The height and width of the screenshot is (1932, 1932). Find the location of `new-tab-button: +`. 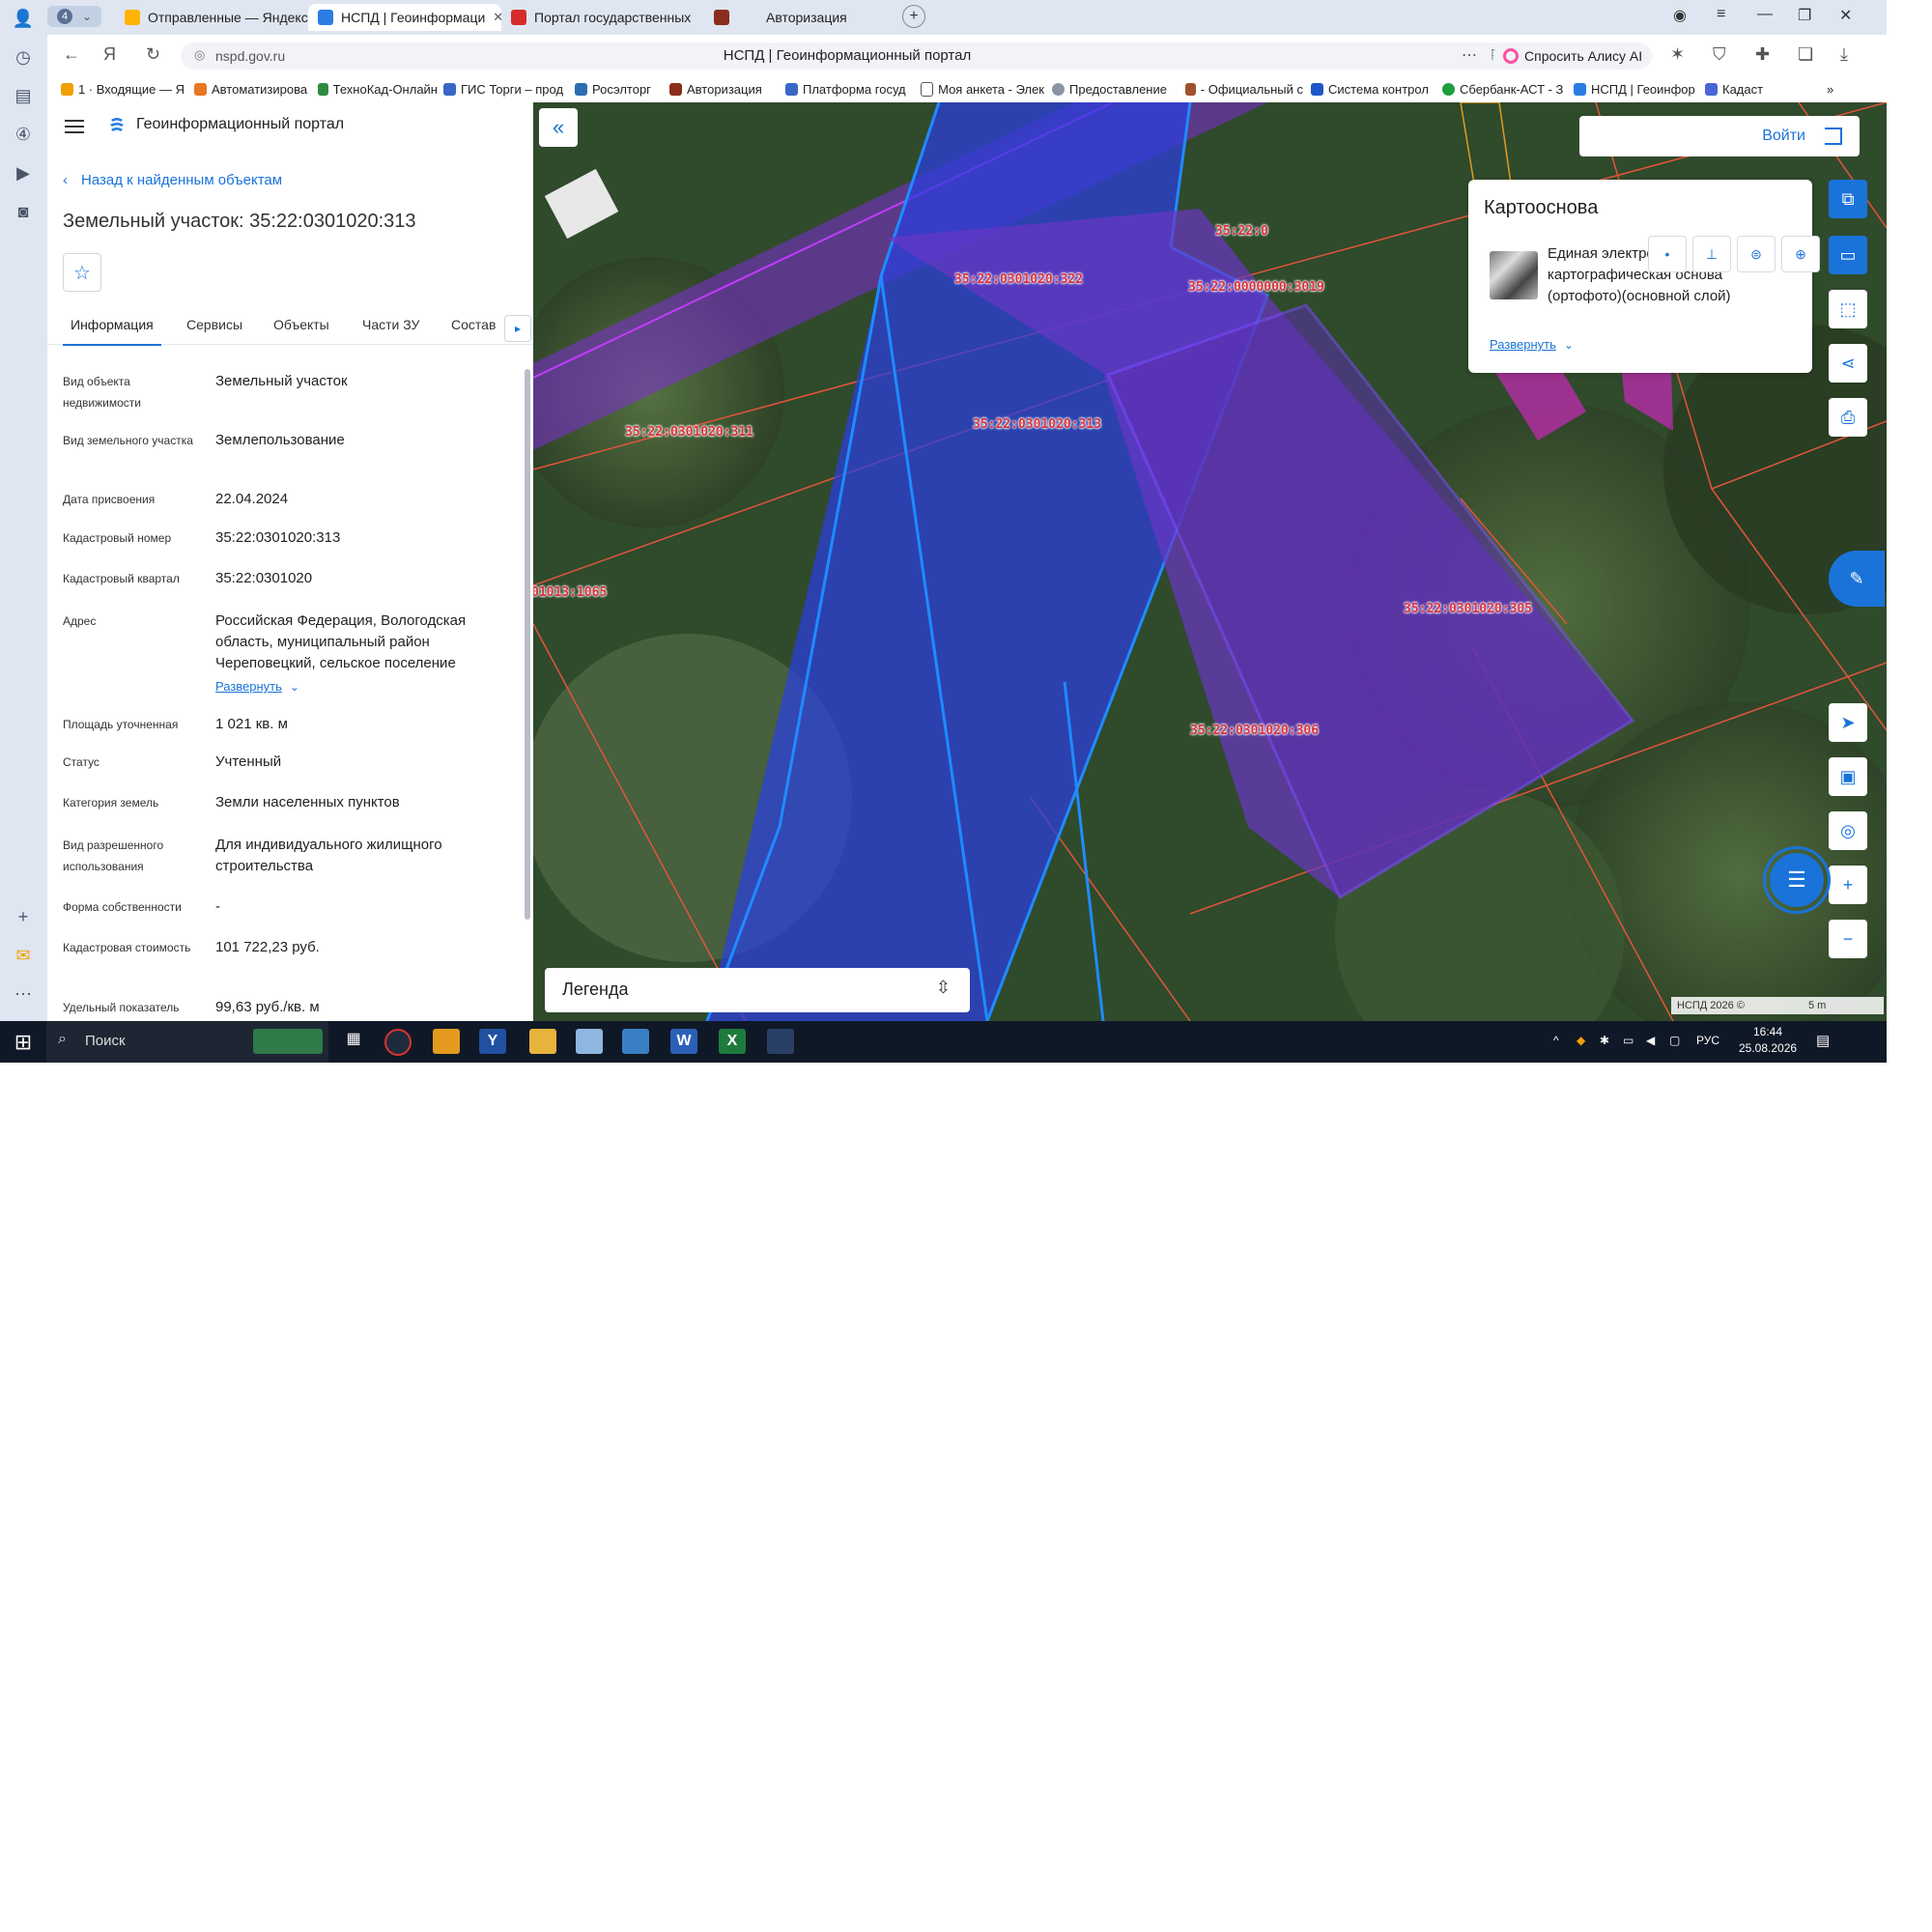

new-tab-button: + is located at coordinates (913, 16).